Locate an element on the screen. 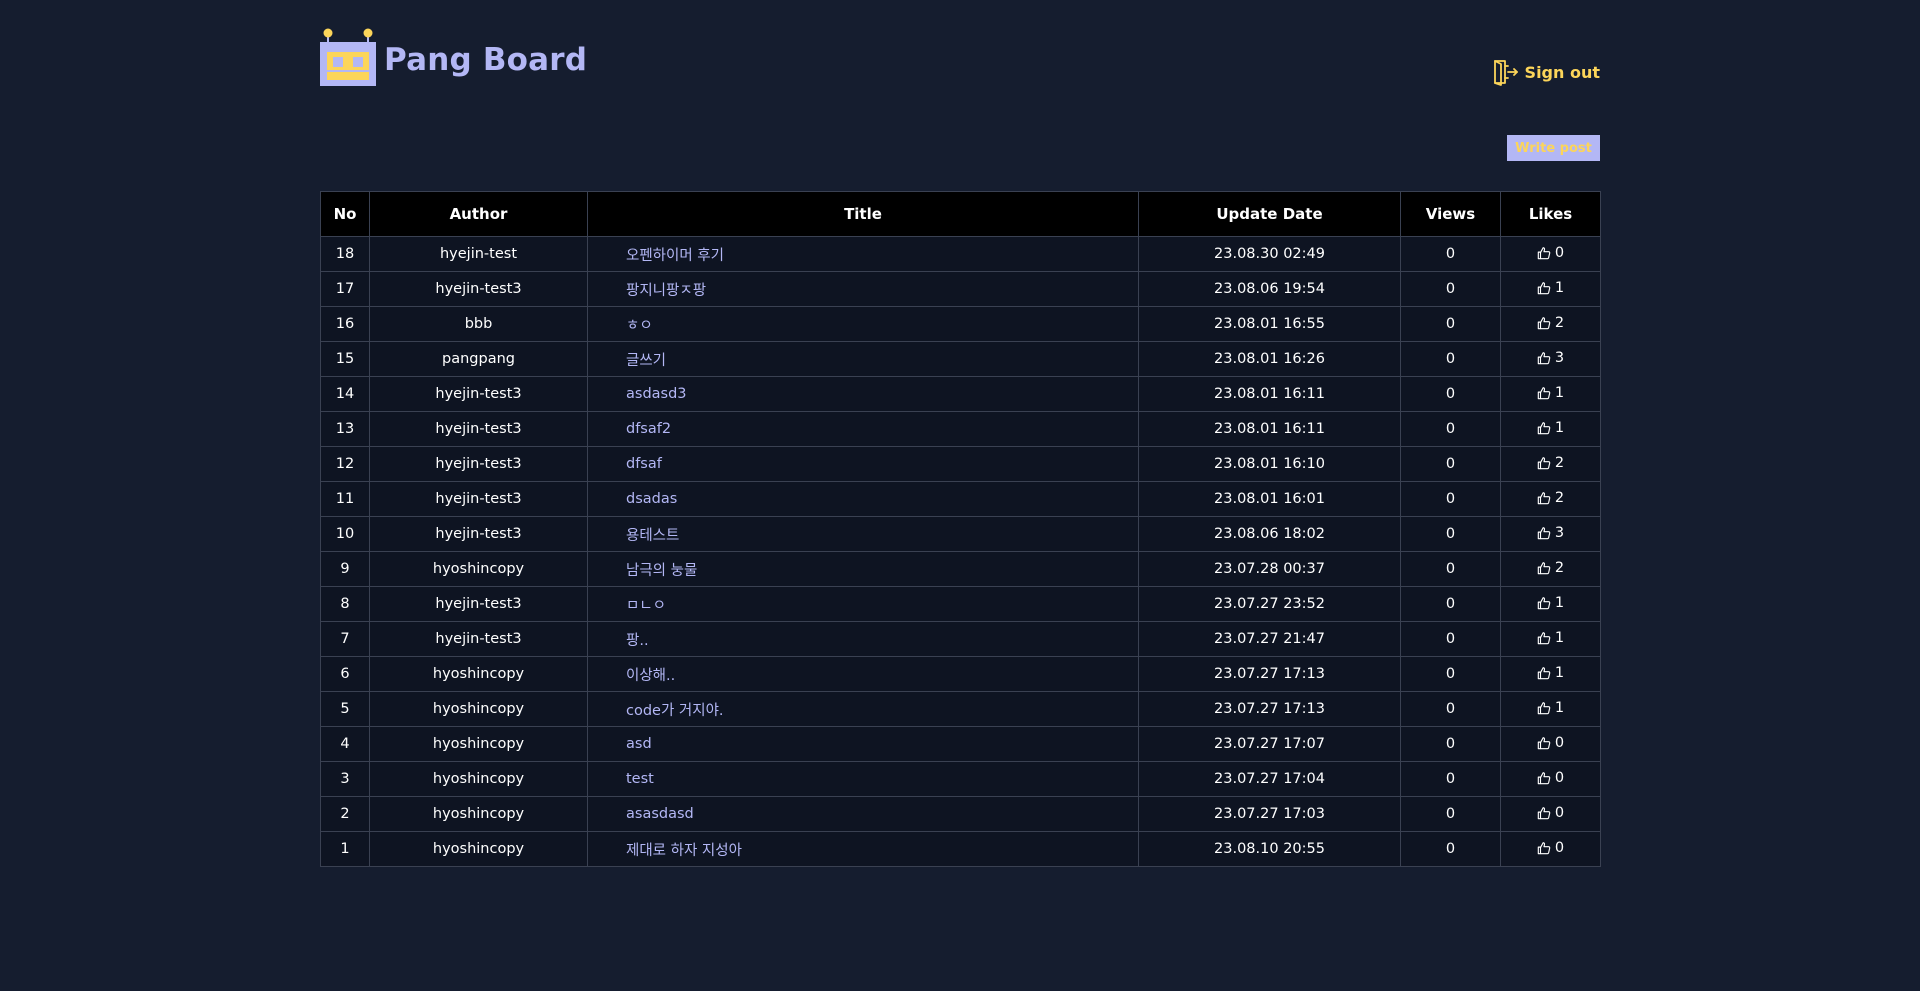 This screenshot has height=991, width=1920. table-row: 2 hyoshincopy asasdasd 23.07.27 17:03 0 0 is located at coordinates (960, 814).